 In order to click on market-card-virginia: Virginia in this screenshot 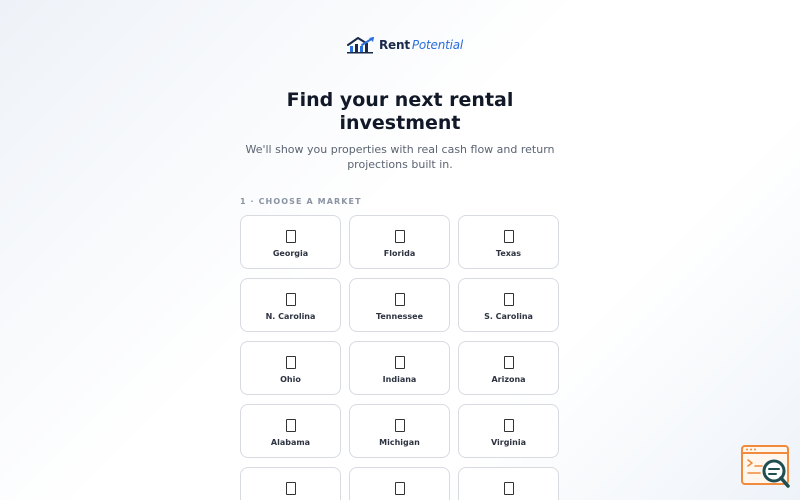, I will do `click(508, 431)`.